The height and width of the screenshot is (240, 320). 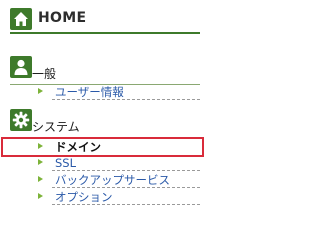 I want to click on sidebar-item-backup-service: バックアップサービス, so click(x=103, y=180).